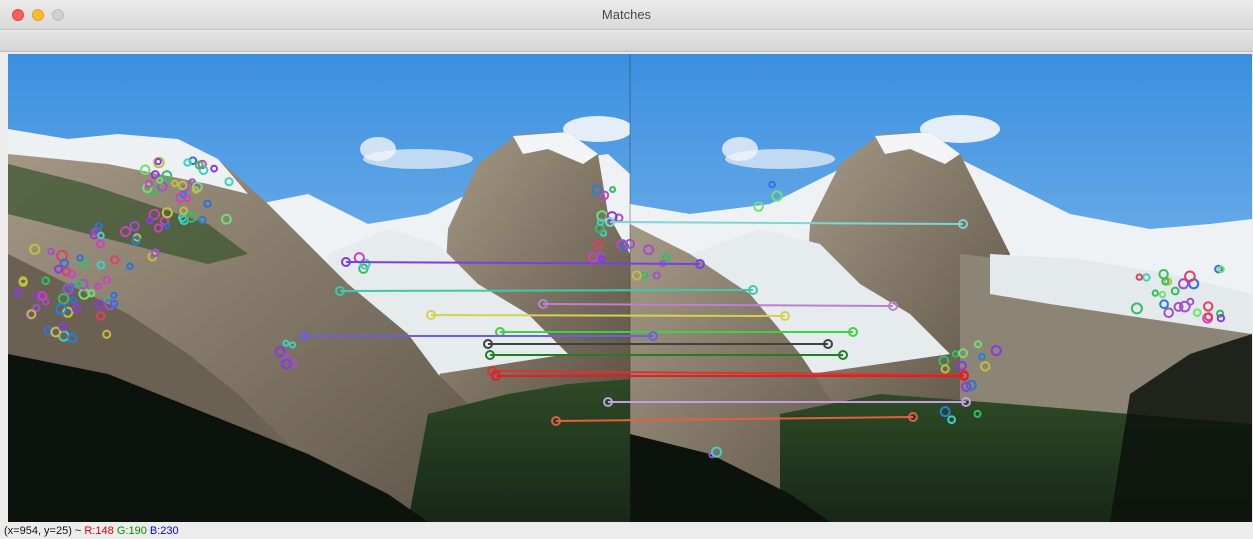 Image resolution: width=1253 pixels, height=539 pixels. I want to click on cursor-coords: (x=954, y=25) ~, so click(43, 531).